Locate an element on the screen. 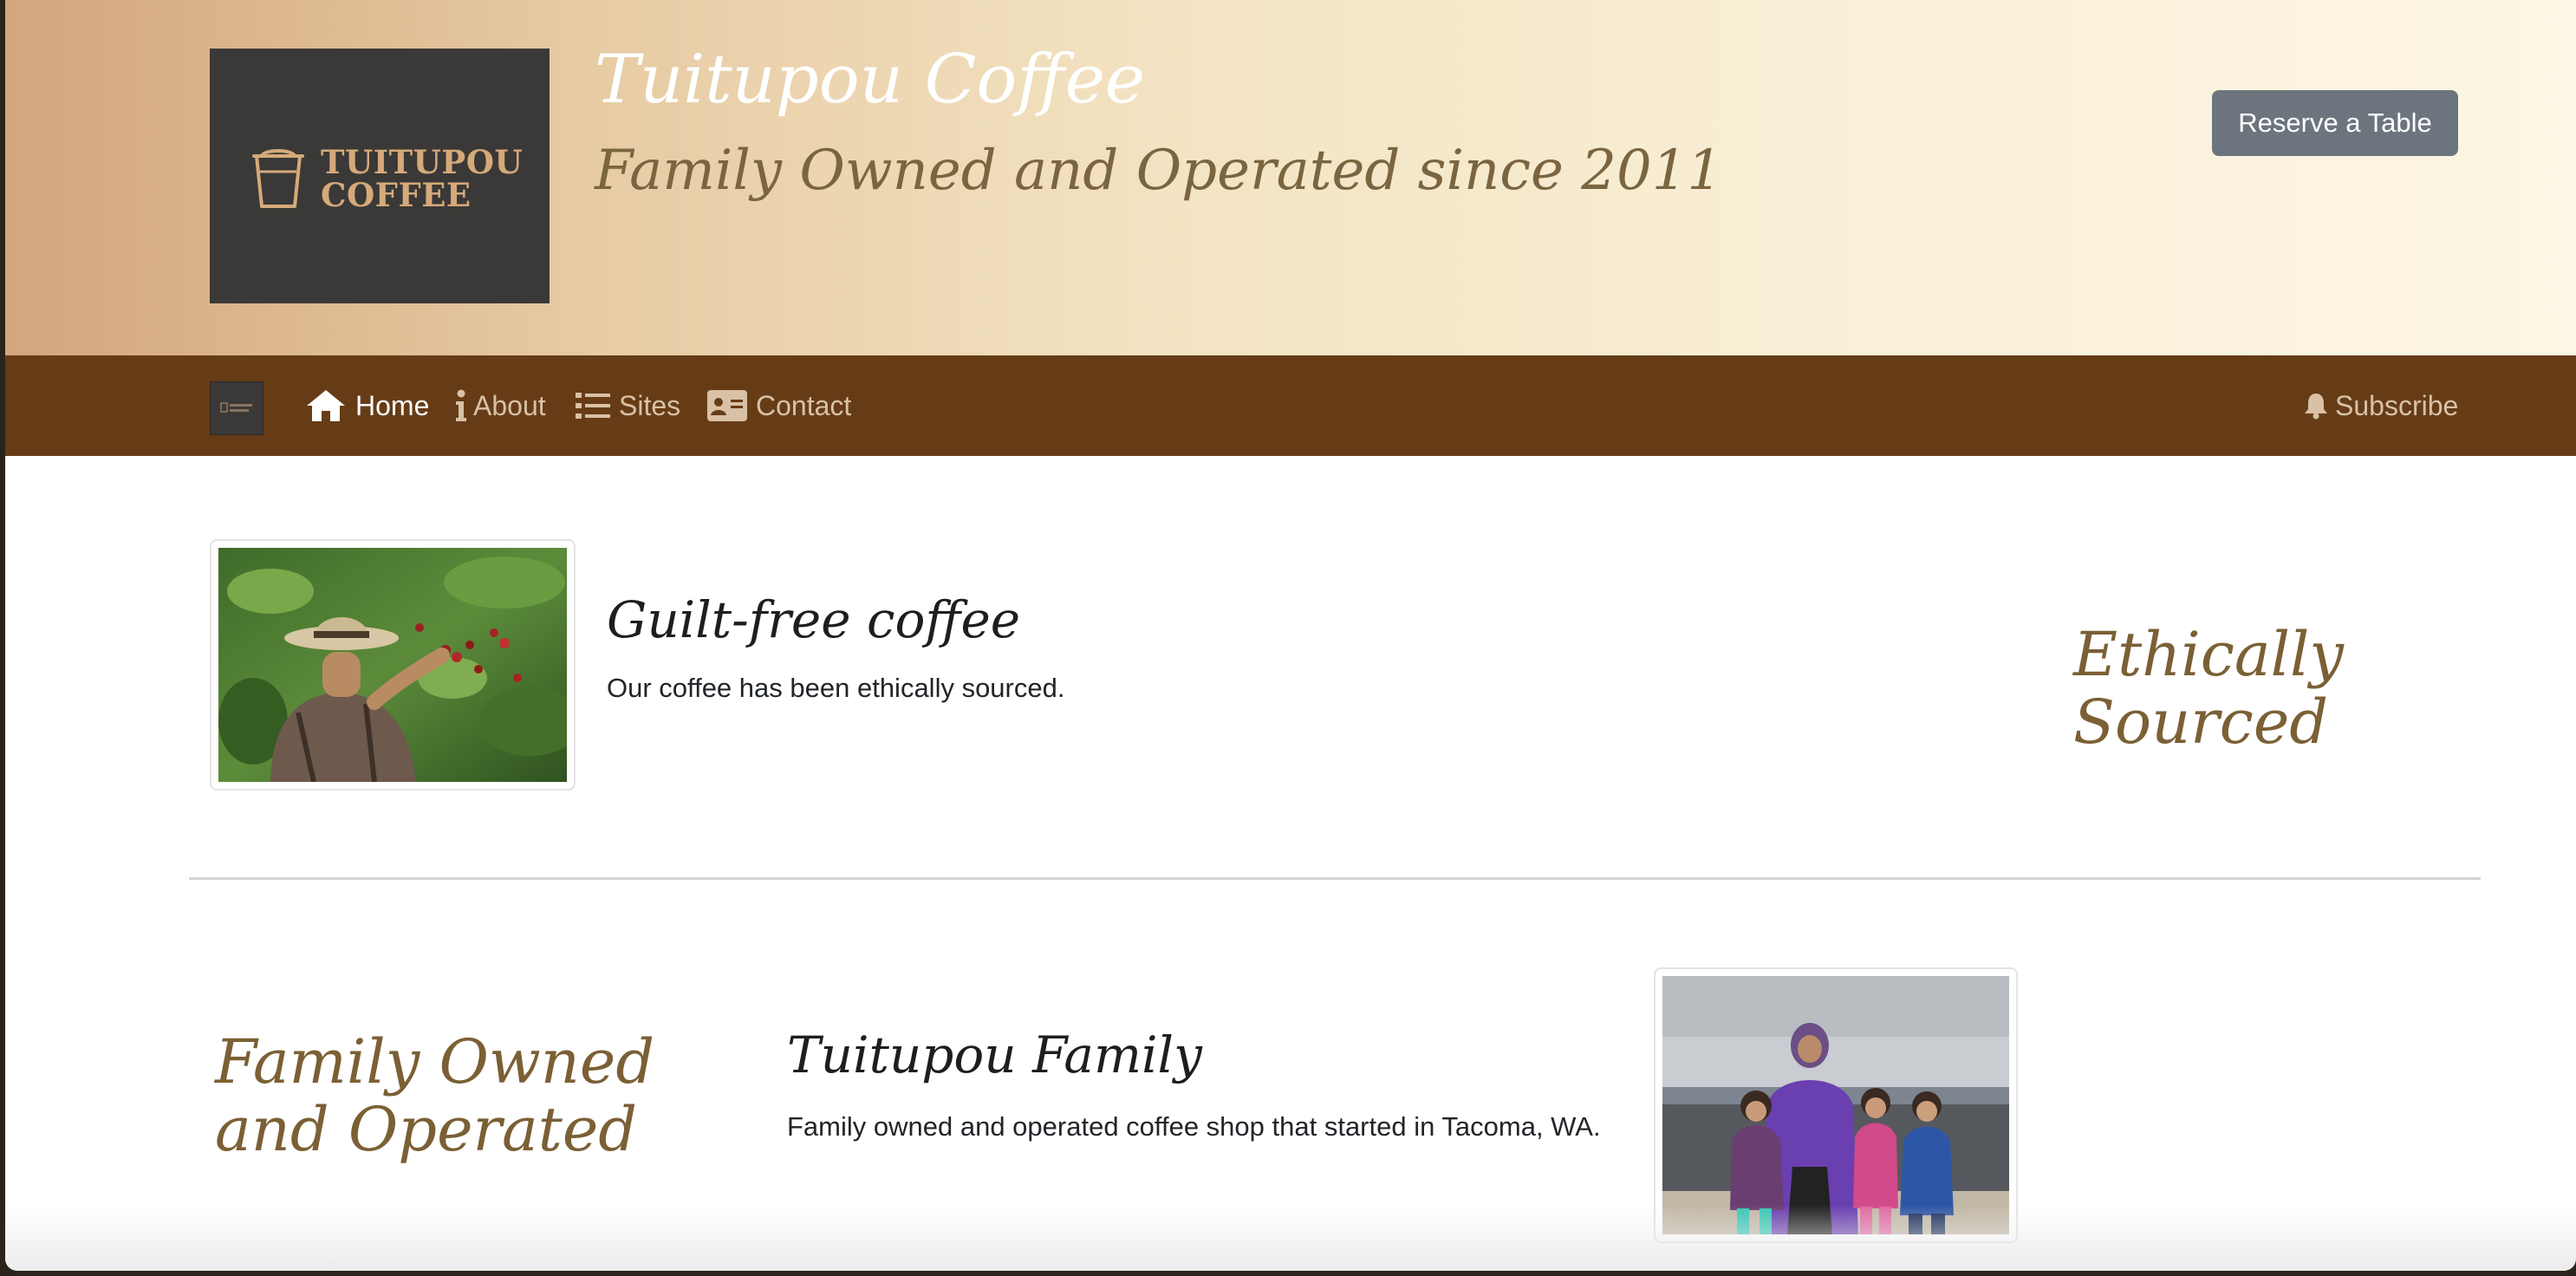 Image resolution: width=2576 pixels, height=1276 pixels. brand-logo: TUITUPOU COFFEE is located at coordinates (380, 176).